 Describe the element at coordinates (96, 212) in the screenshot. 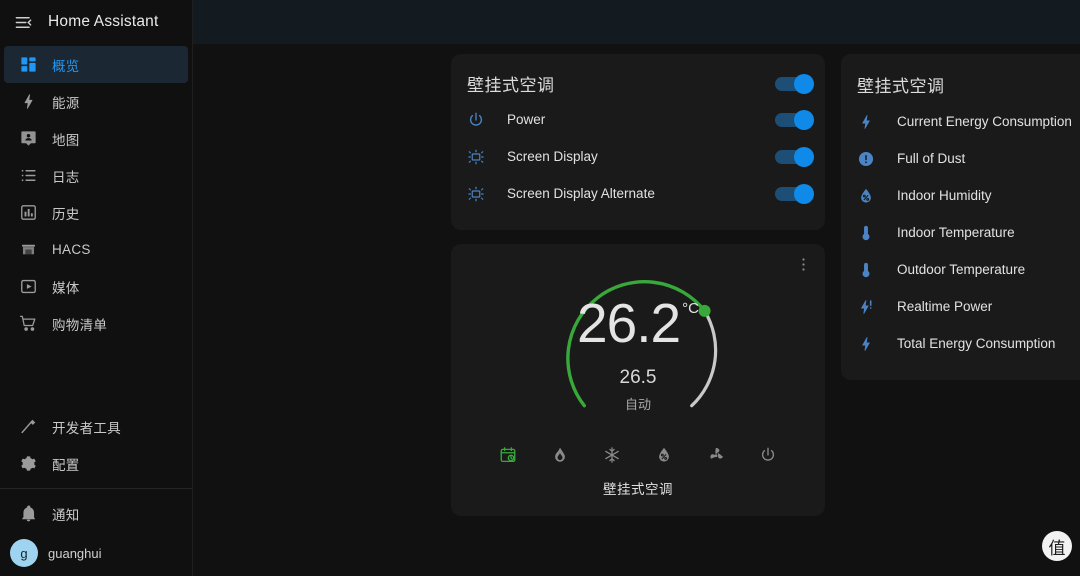

I see `sidebar-item-history: 历史` at that location.